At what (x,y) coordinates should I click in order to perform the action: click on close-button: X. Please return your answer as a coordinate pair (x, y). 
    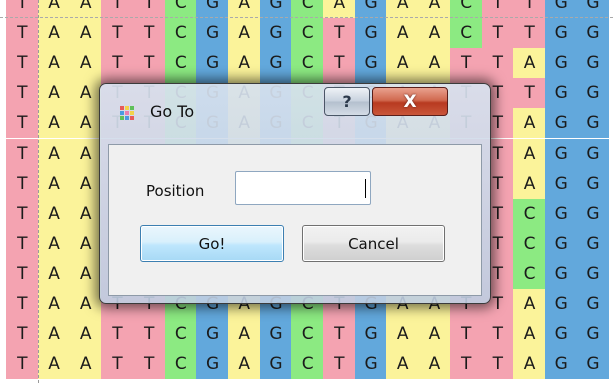
    Looking at the image, I should click on (410, 101).